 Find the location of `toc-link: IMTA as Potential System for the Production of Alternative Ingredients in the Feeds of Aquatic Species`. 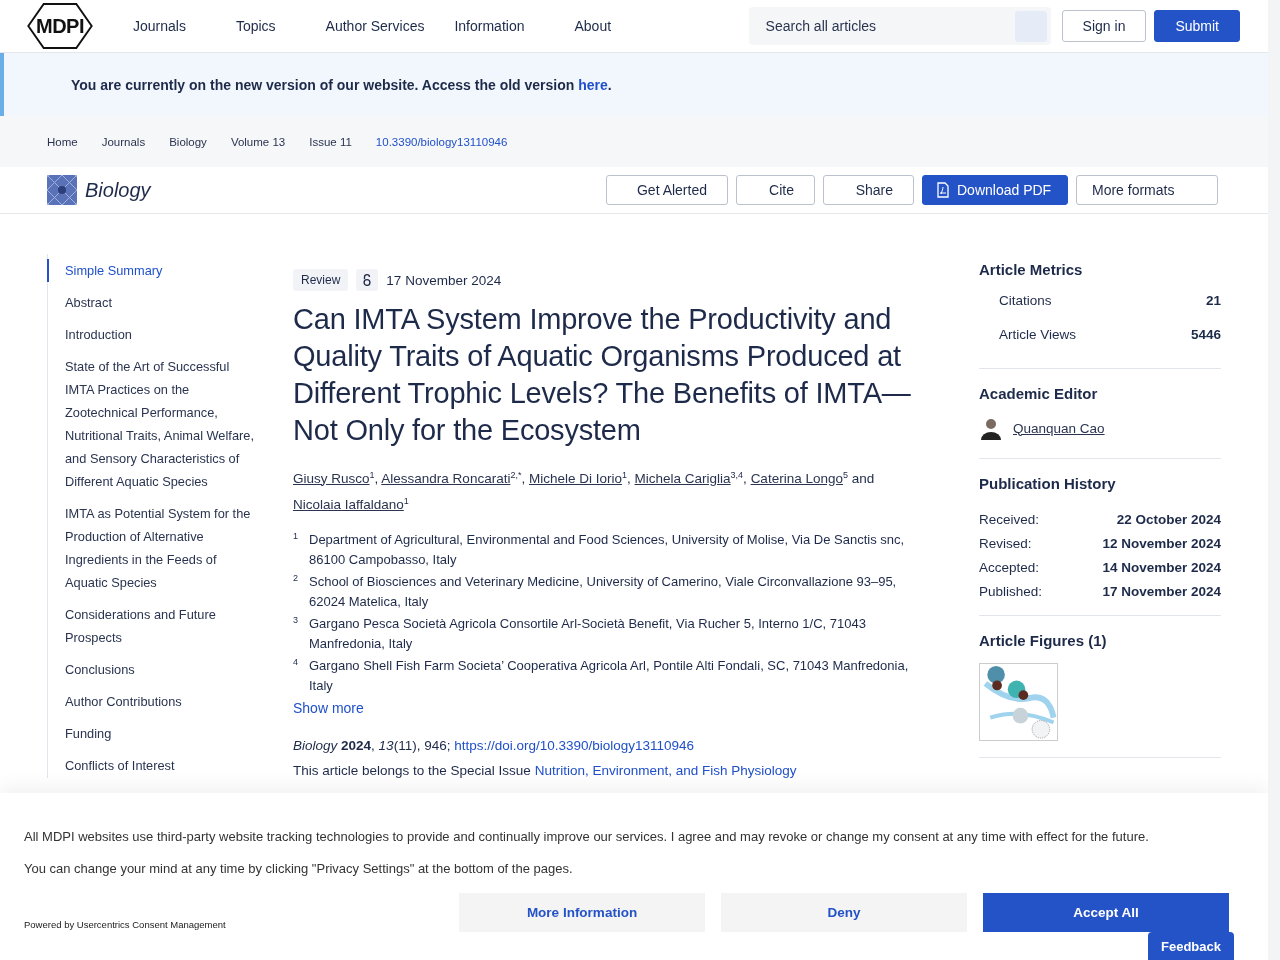

toc-link: IMTA as Potential System for the Production of Alternative Ingredients in the Feeds of Aquatic Species is located at coordinates (153, 548).